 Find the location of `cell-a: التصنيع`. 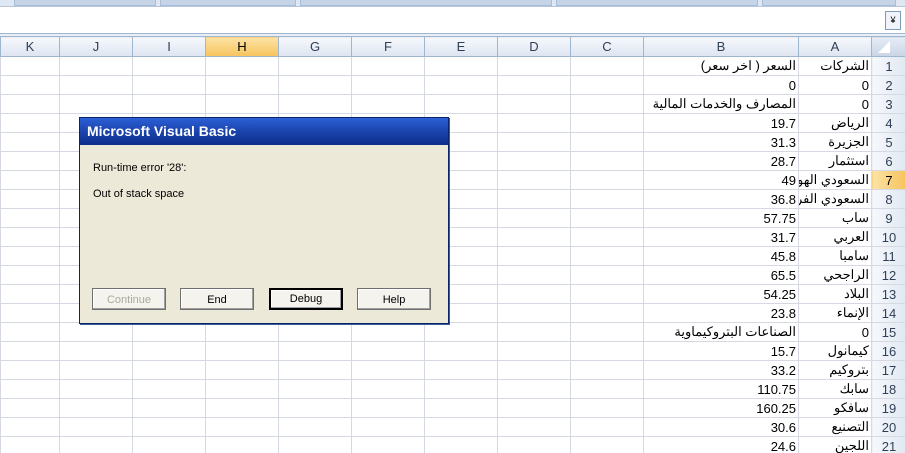

cell-a: التصنيع is located at coordinates (835, 427).